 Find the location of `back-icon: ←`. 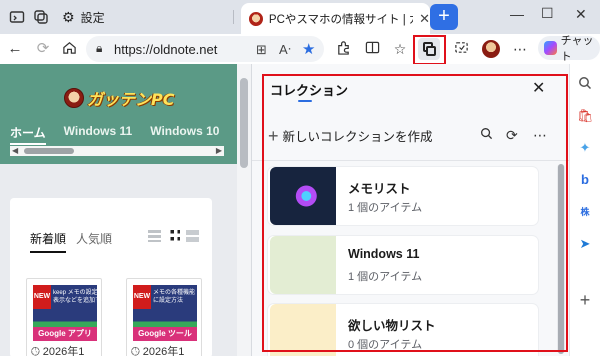

back-icon: ← is located at coordinates (15, 49).